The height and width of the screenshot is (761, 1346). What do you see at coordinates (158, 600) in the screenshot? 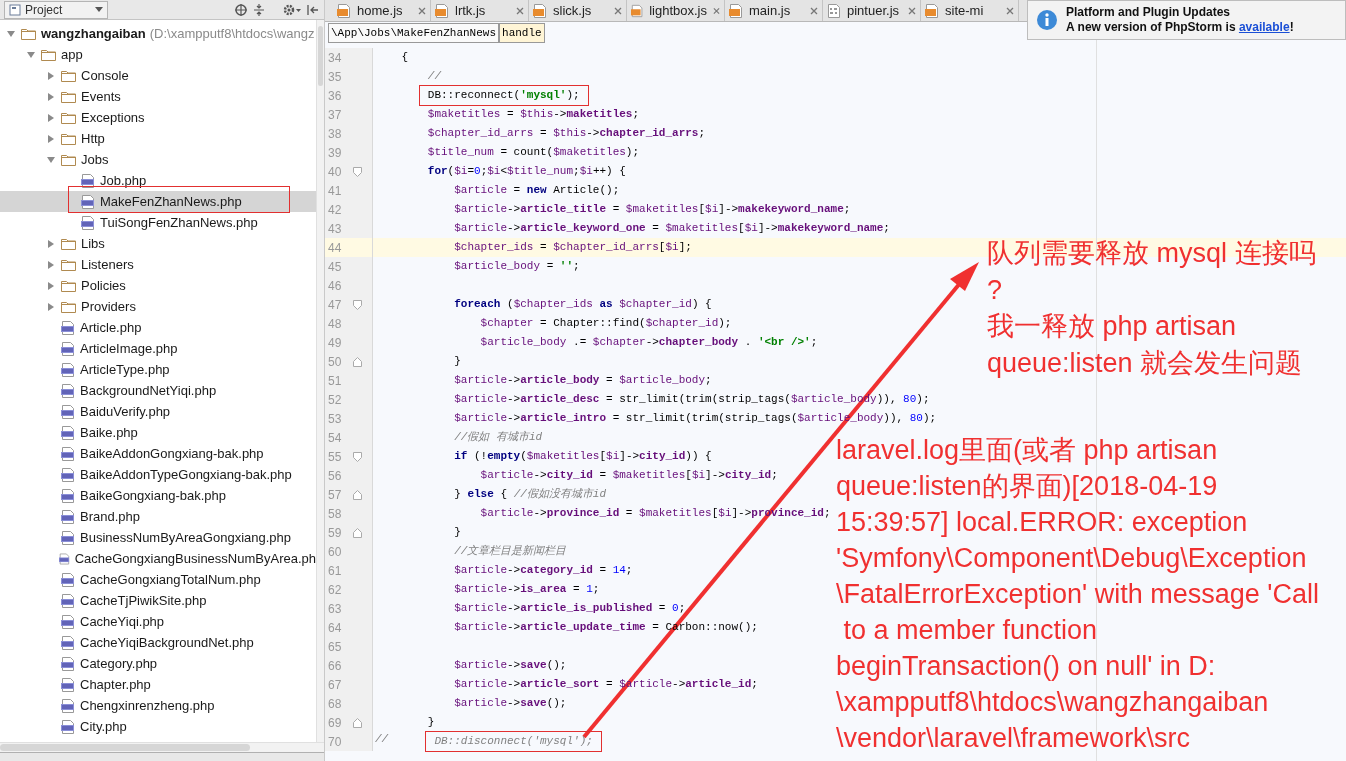
I see `tree-item: CacheTjPiwikSite.php` at bounding box center [158, 600].